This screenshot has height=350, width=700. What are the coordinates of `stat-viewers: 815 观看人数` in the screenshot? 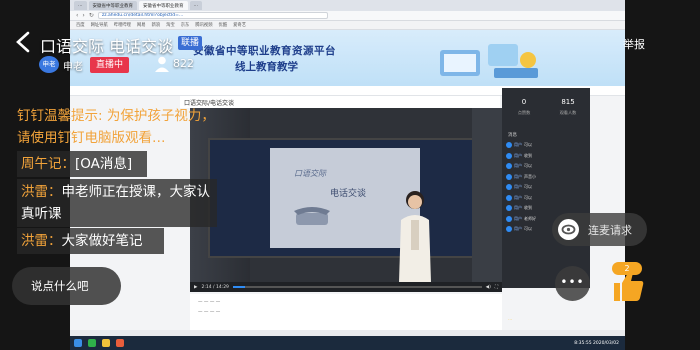 It's located at (568, 108).